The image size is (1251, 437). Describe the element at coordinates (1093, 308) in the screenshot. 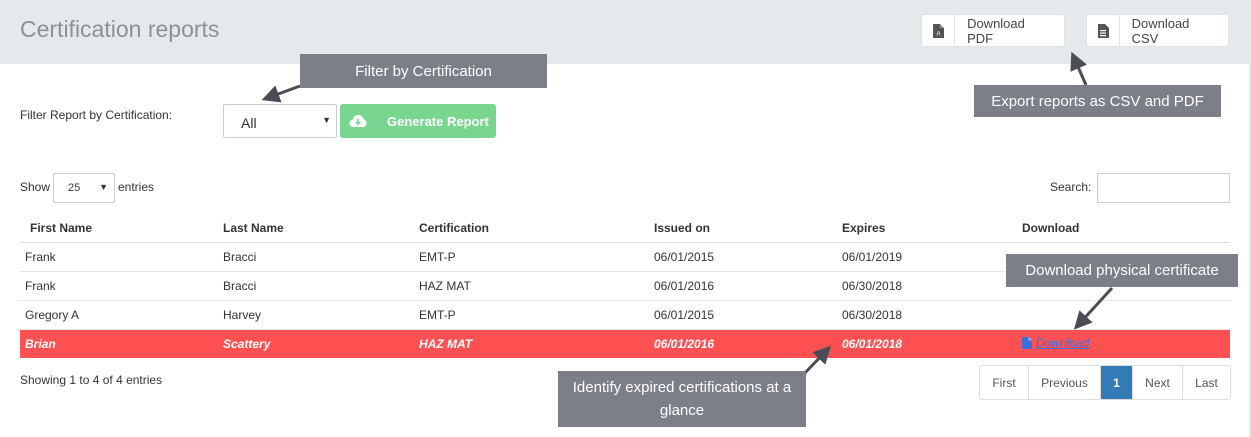

I see `arrow-download` at that location.